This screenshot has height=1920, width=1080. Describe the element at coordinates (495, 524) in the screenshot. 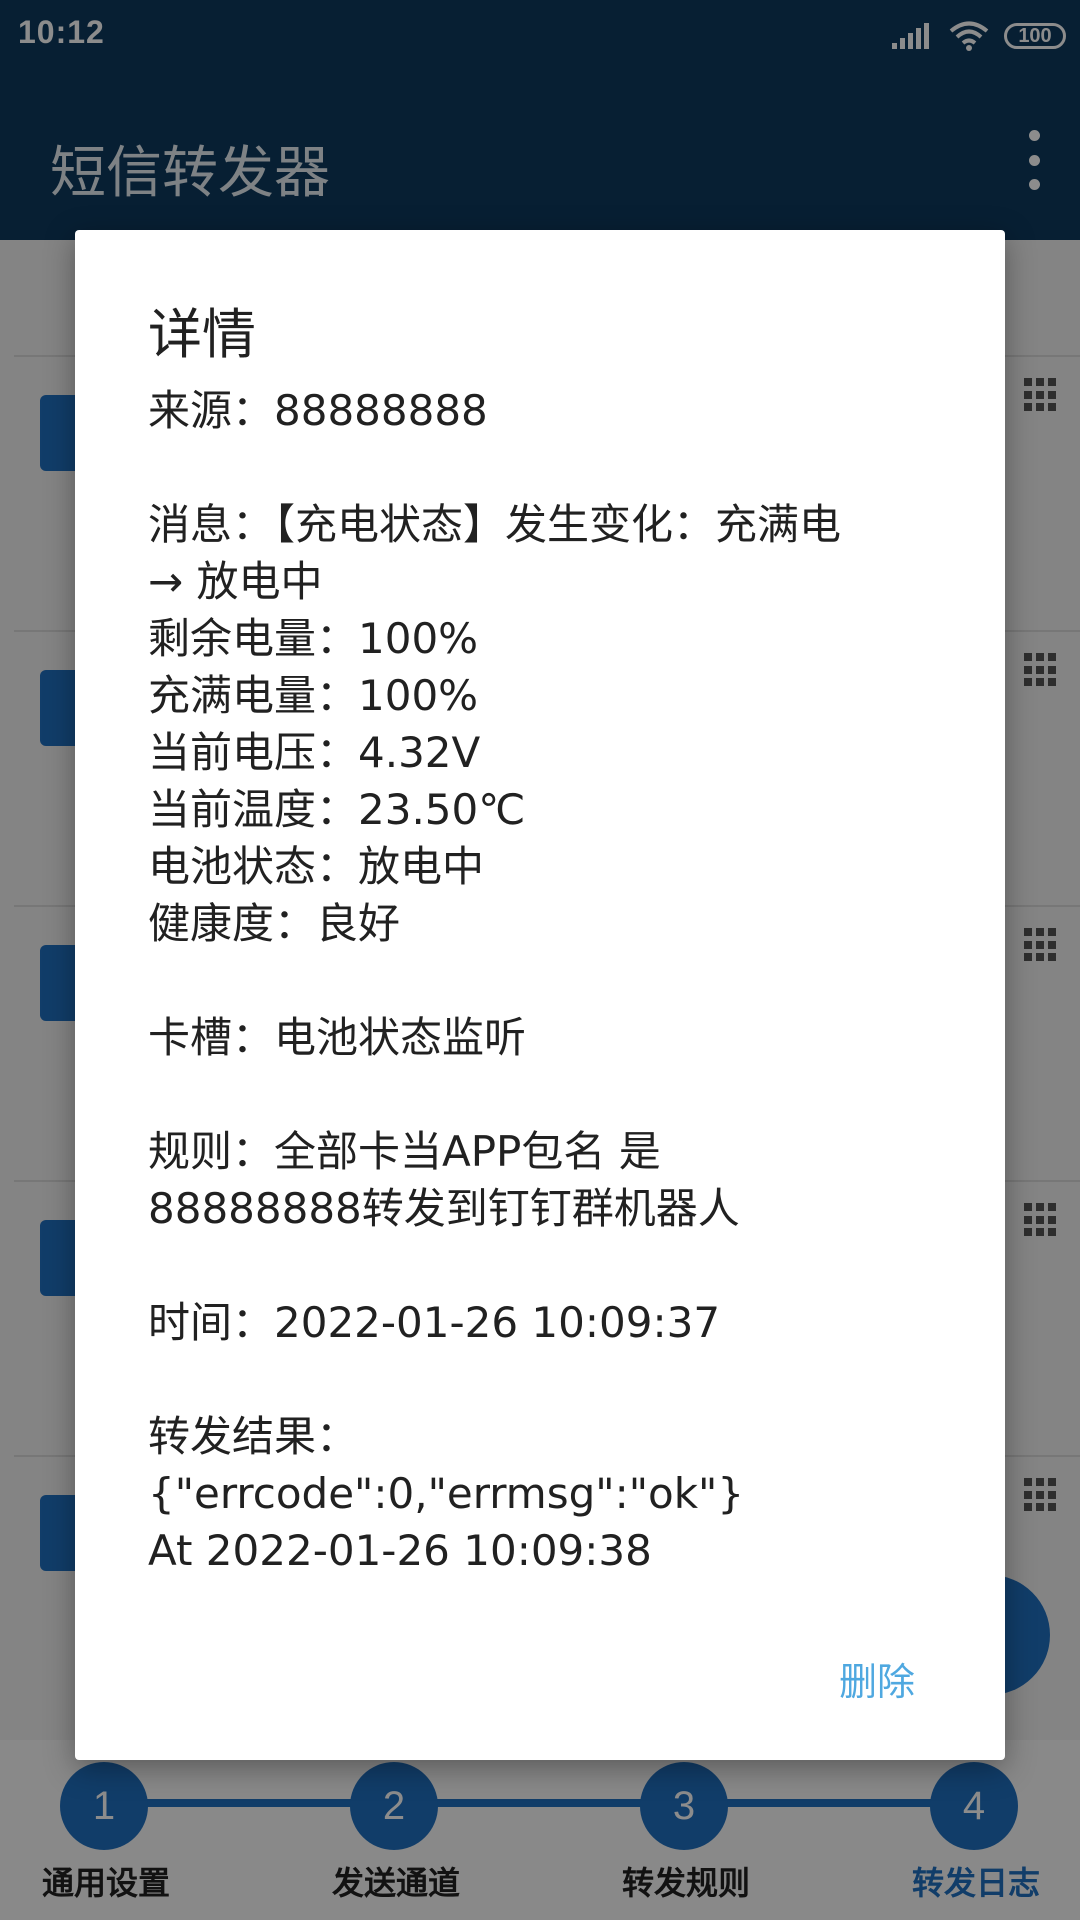

I see `detail-message-line: 消息：【充电状态】发生变化：充满电` at that location.